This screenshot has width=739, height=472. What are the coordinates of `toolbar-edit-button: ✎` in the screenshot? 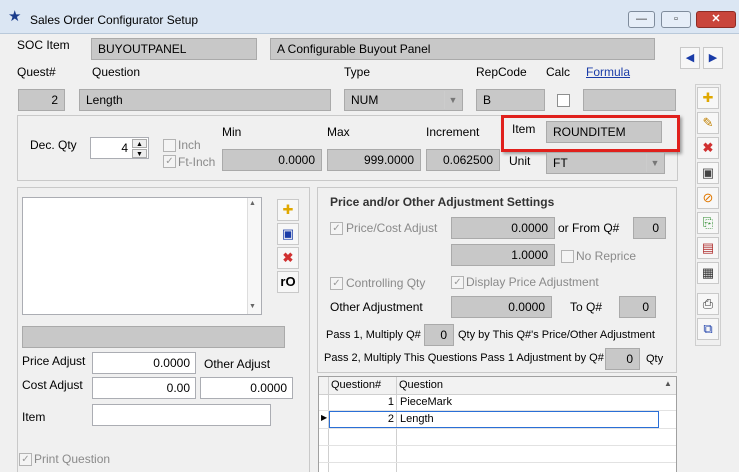 It's located at (708, 123).